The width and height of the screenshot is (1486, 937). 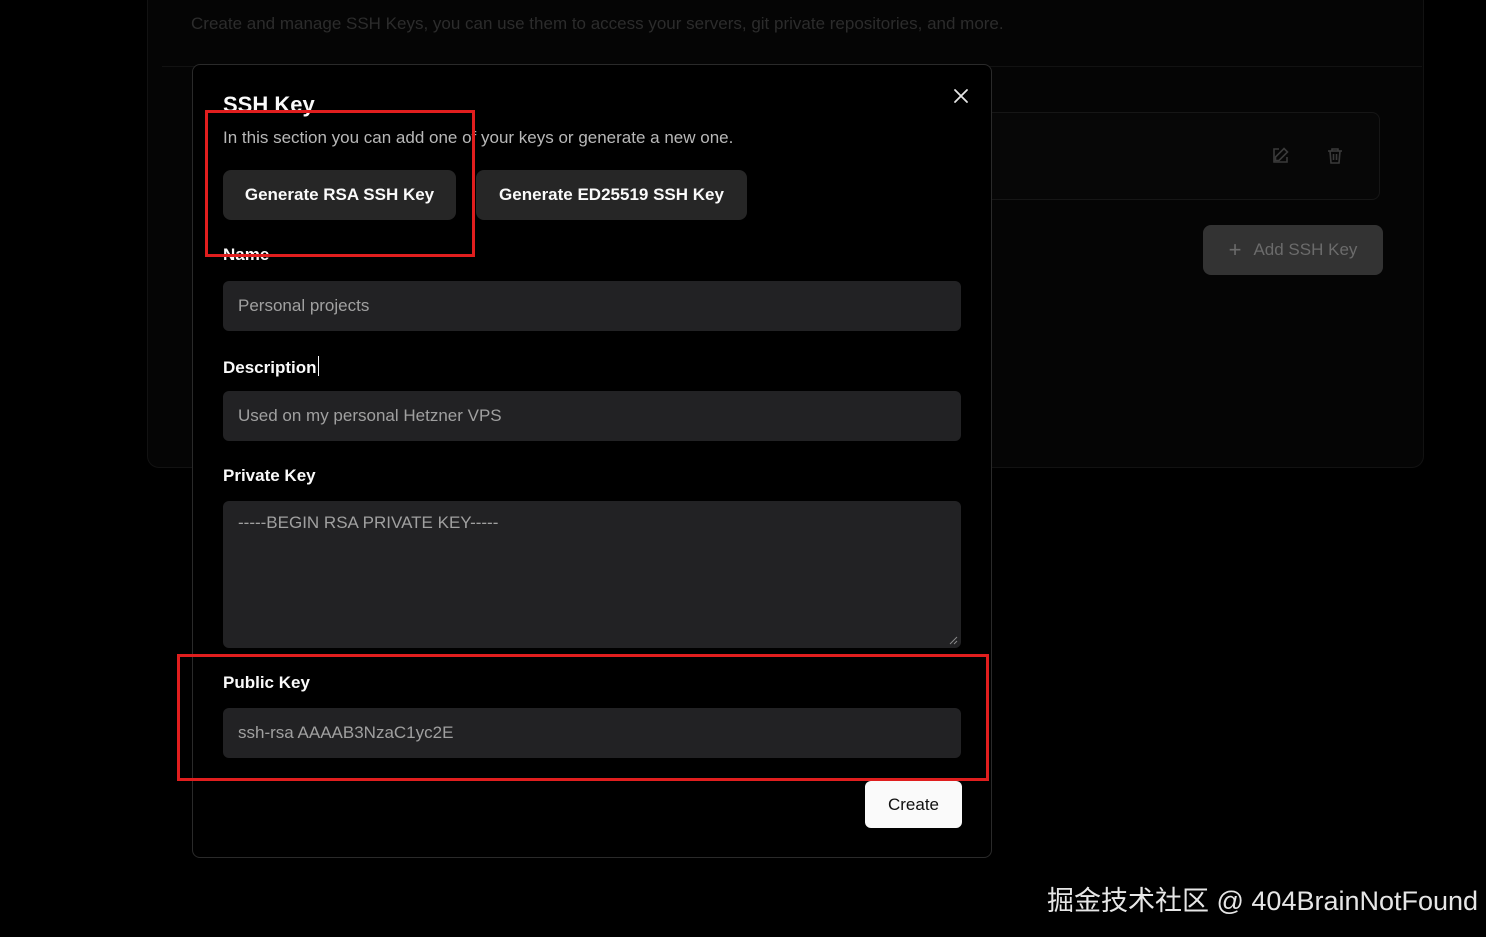 I want to click on close-button, so click(x=961, y=96).